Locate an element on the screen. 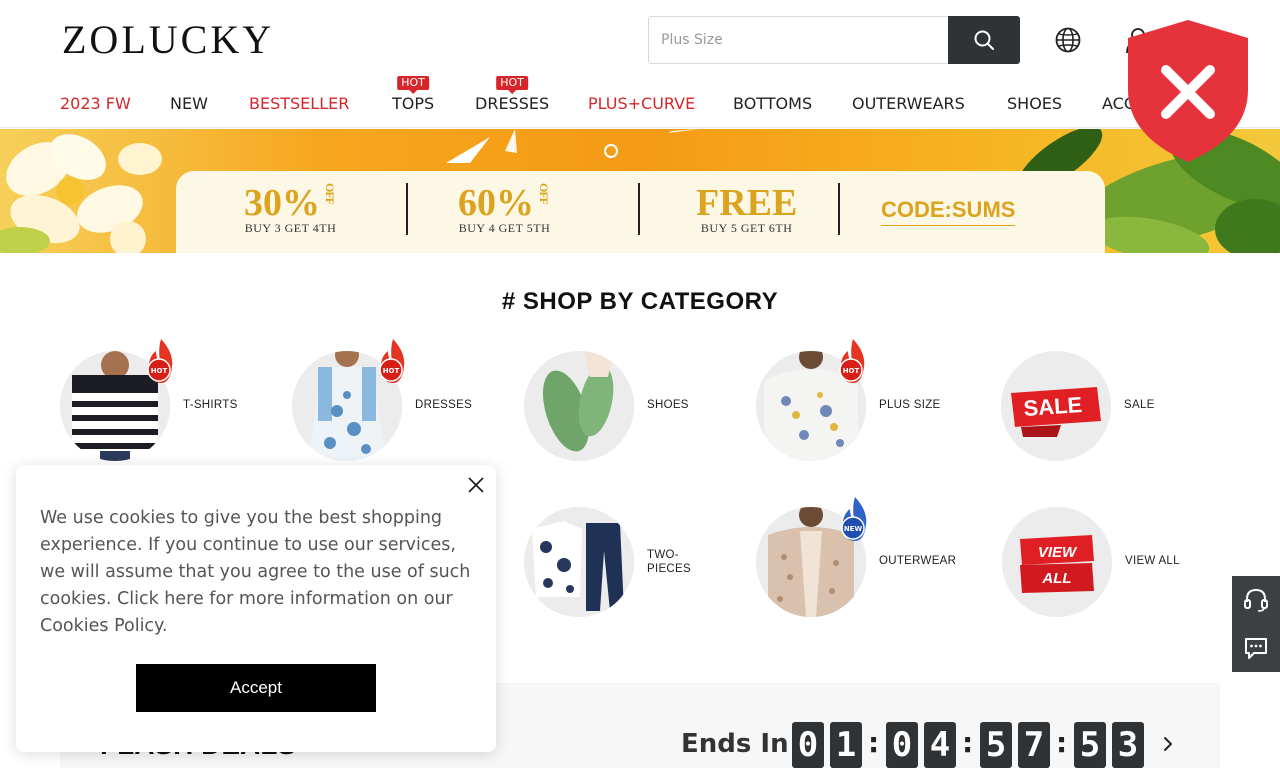 Image resolution: width=1280 pixels, height=768 pixels. countdown-digit: 4 is located at coordinates (940, 745).